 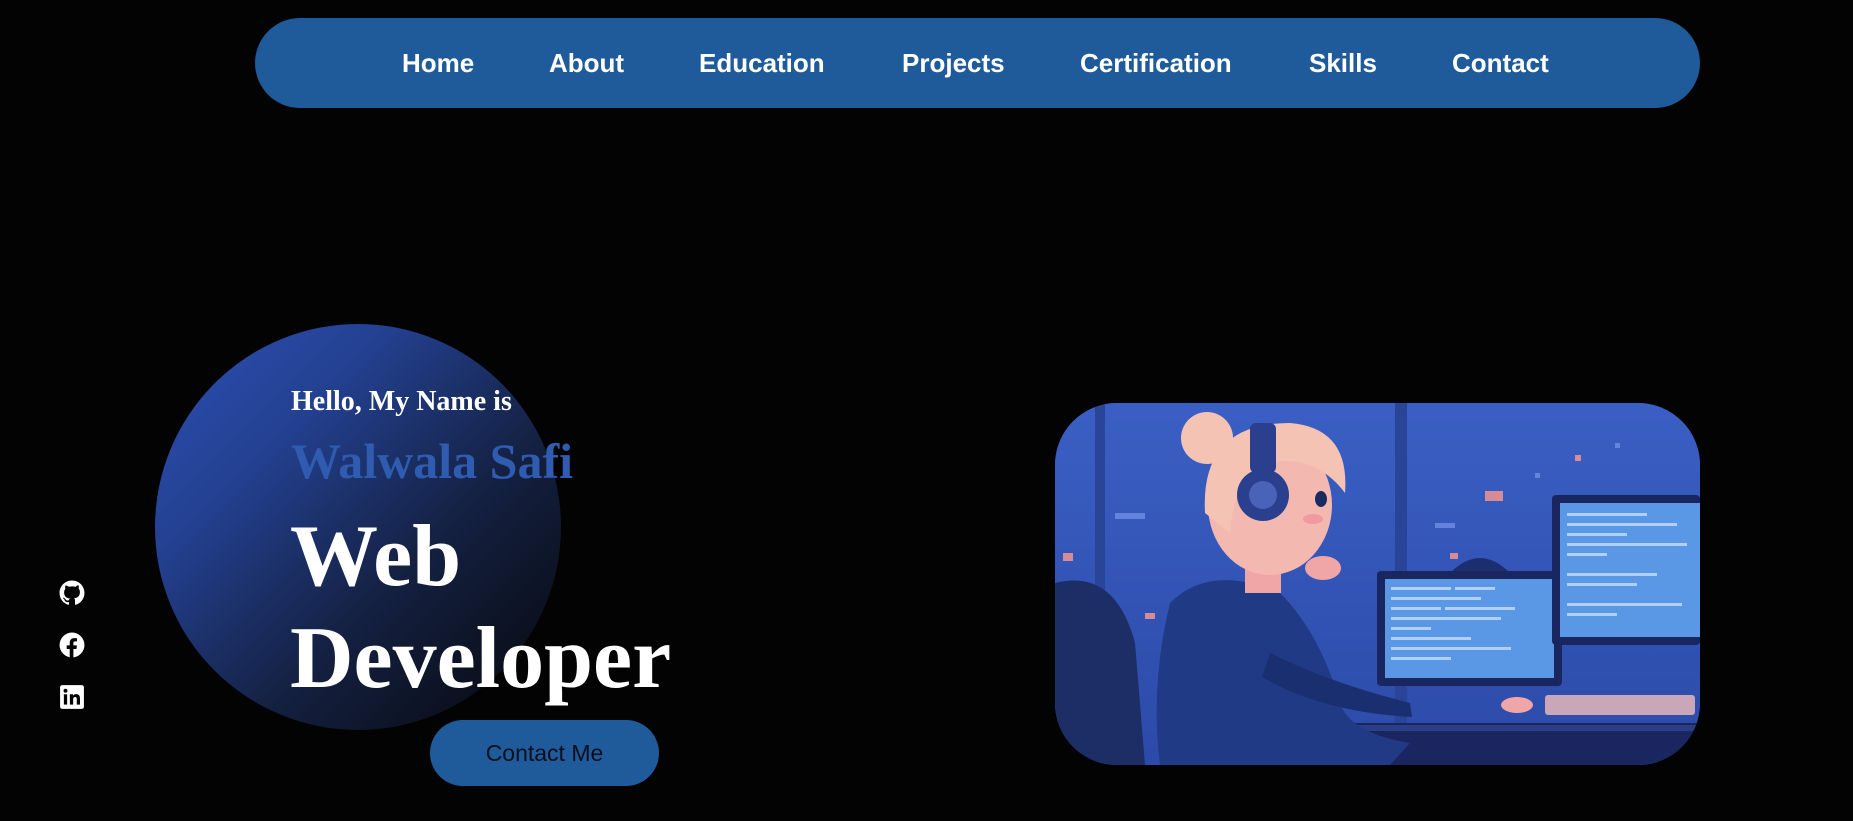 I want to click on hair-bun, so click(x=1207, y=438).